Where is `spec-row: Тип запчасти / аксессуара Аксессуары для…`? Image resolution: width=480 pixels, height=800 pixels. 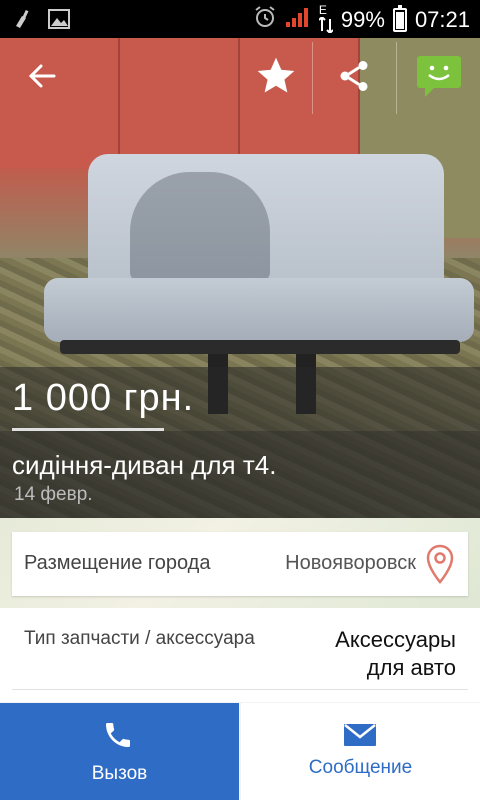
spec-row: Тип запчасти / аксессуара Аксессуары для… is located at coordinates (240, 655).